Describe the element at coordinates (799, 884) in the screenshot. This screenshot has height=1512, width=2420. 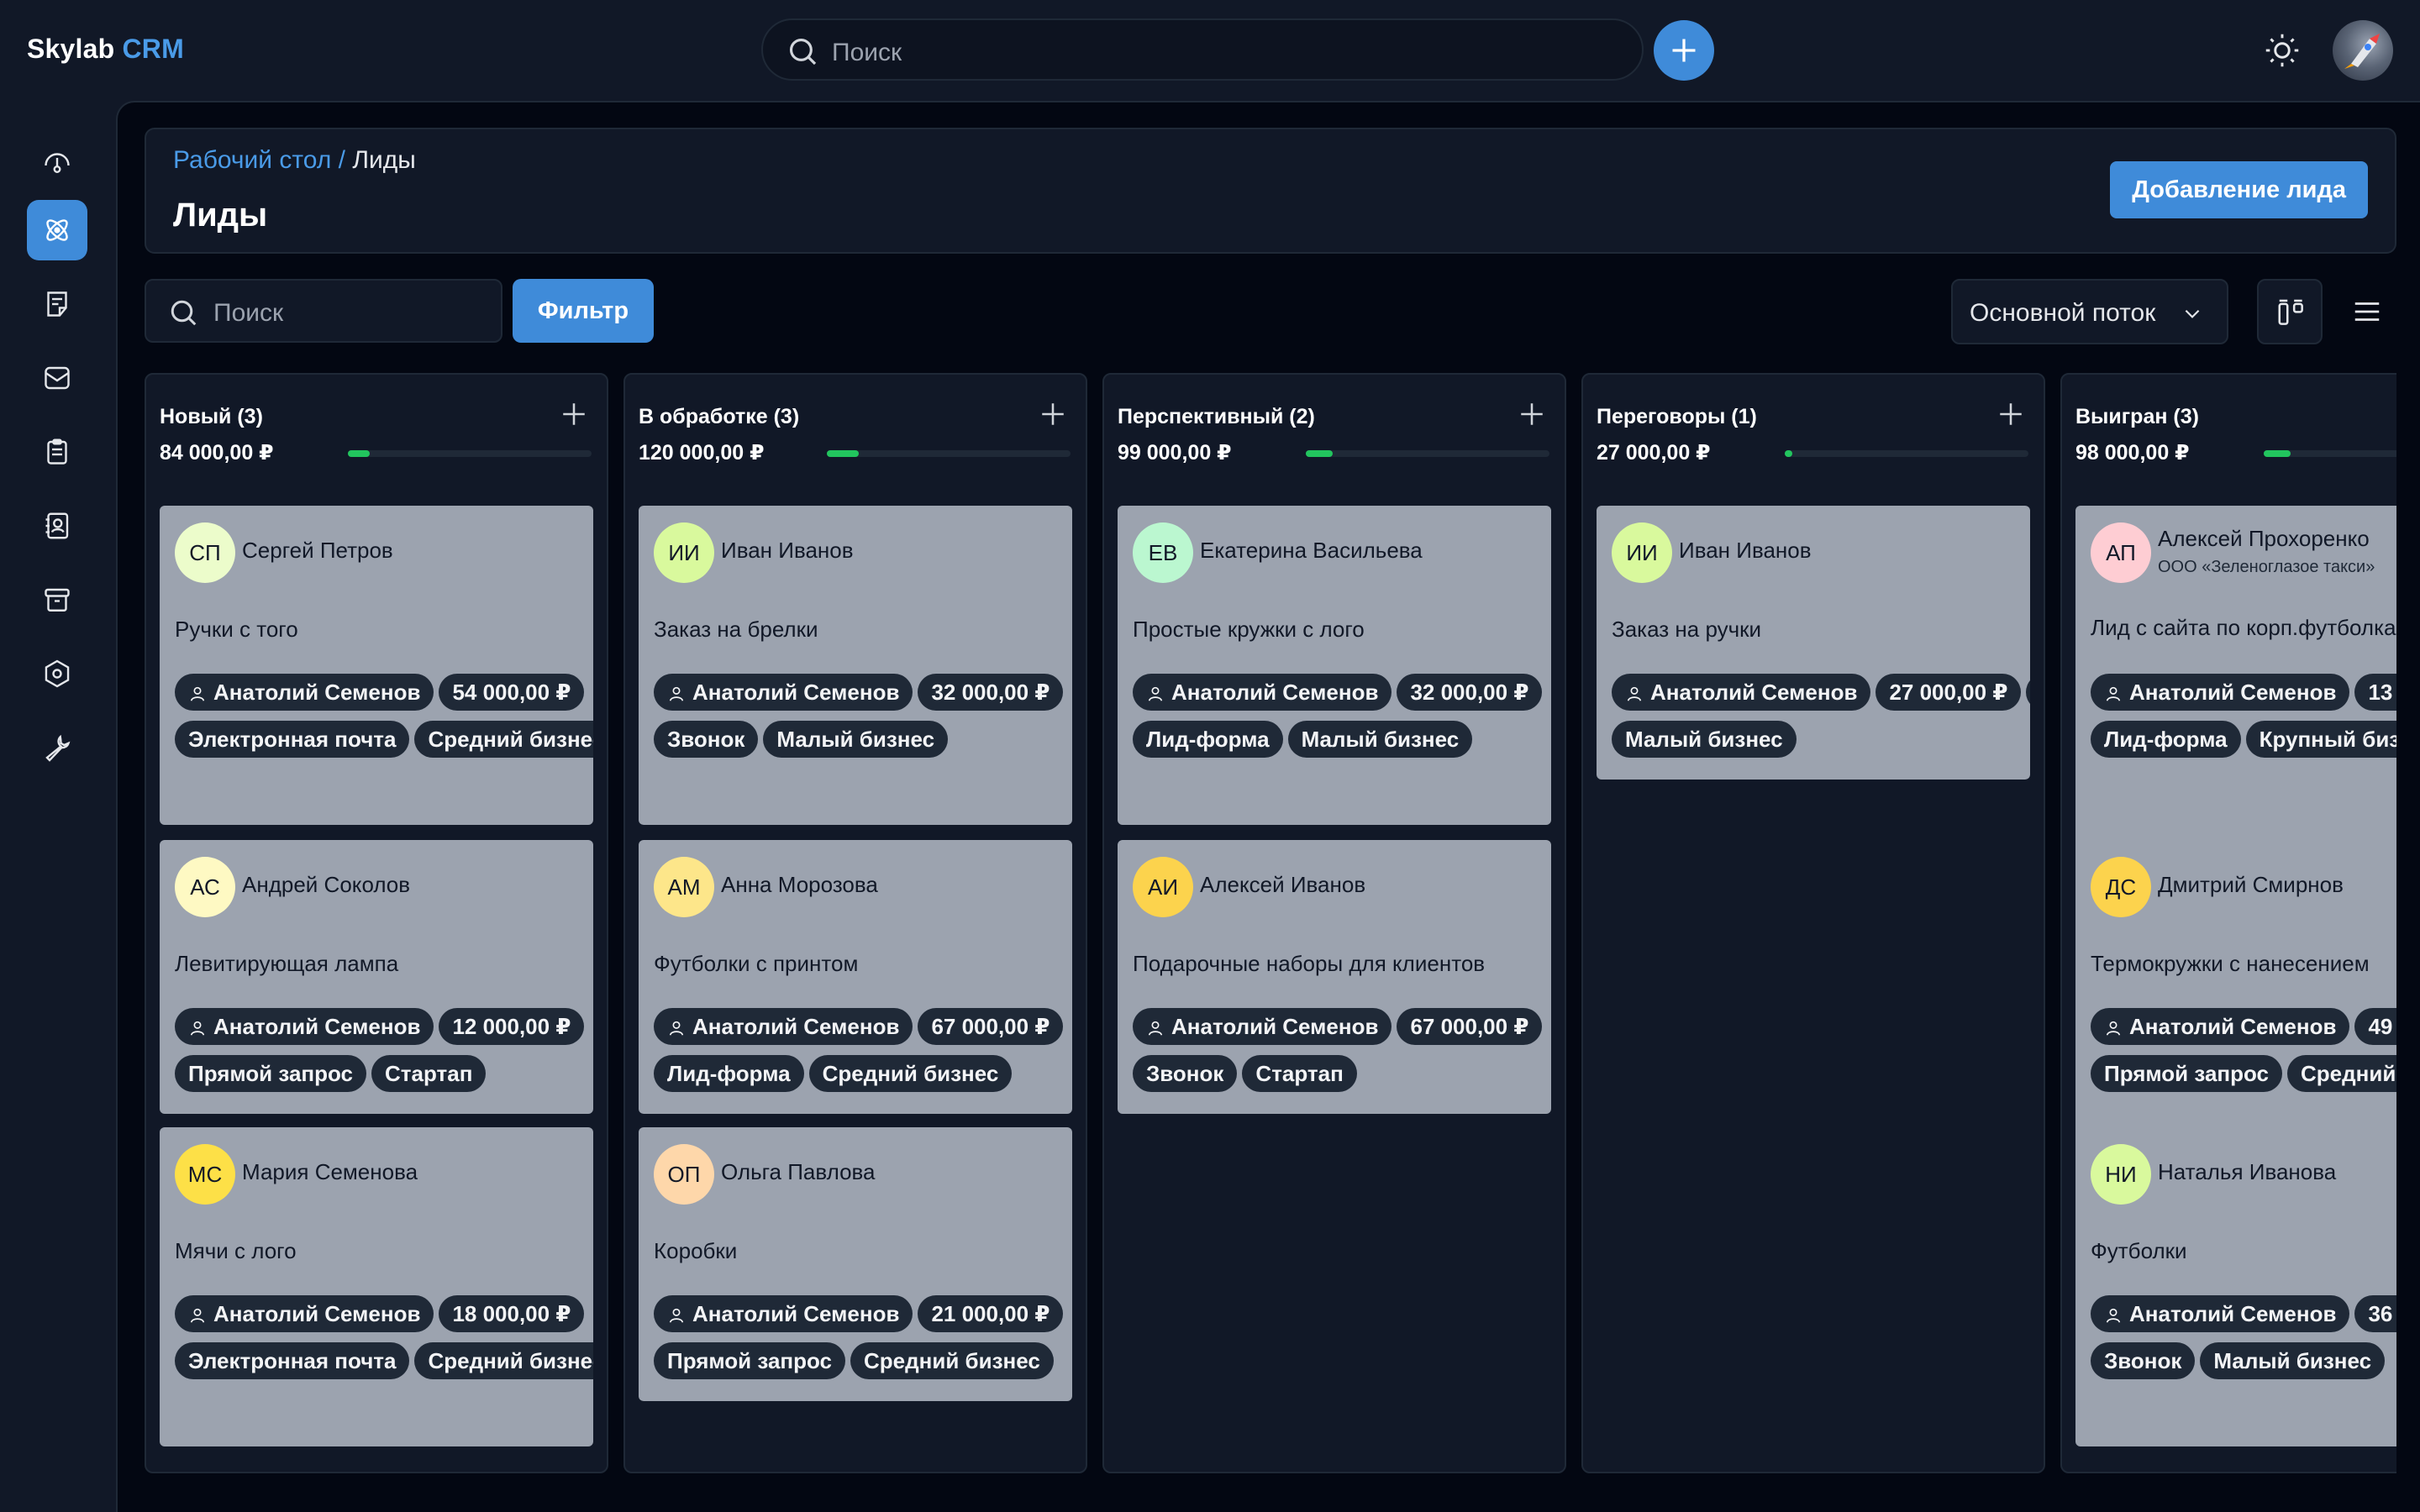
I see `lead-contact-name: Анна Морозова` at that location.